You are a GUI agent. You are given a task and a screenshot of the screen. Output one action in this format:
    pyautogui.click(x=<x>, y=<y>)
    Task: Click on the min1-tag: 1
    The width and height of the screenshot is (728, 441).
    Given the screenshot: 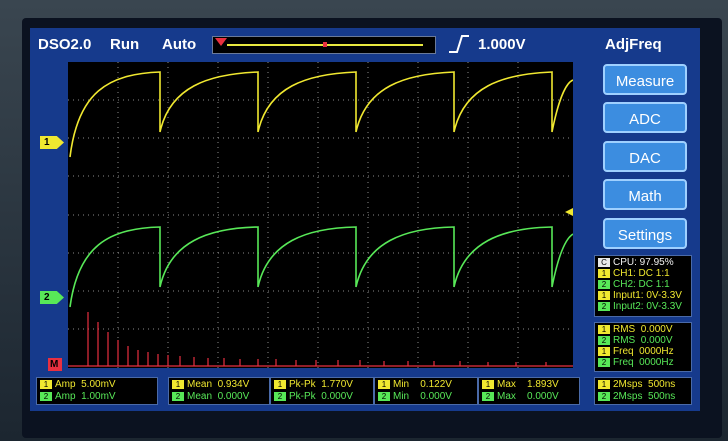 What is the action you would take?
    pyautogui.click(x=384, y=384)
    